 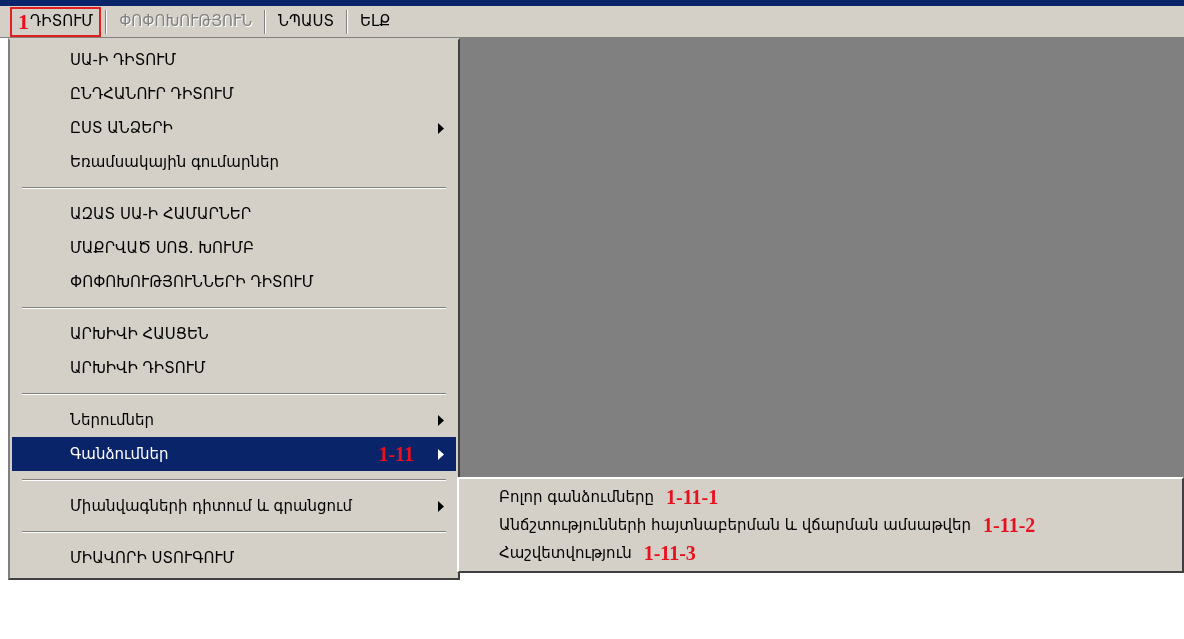 What do you see at coordinates (234, 506) in the screenshot?
I see `menu-item: Միանվագների դիտում և գրանցում` at bounding box center [234, 506].